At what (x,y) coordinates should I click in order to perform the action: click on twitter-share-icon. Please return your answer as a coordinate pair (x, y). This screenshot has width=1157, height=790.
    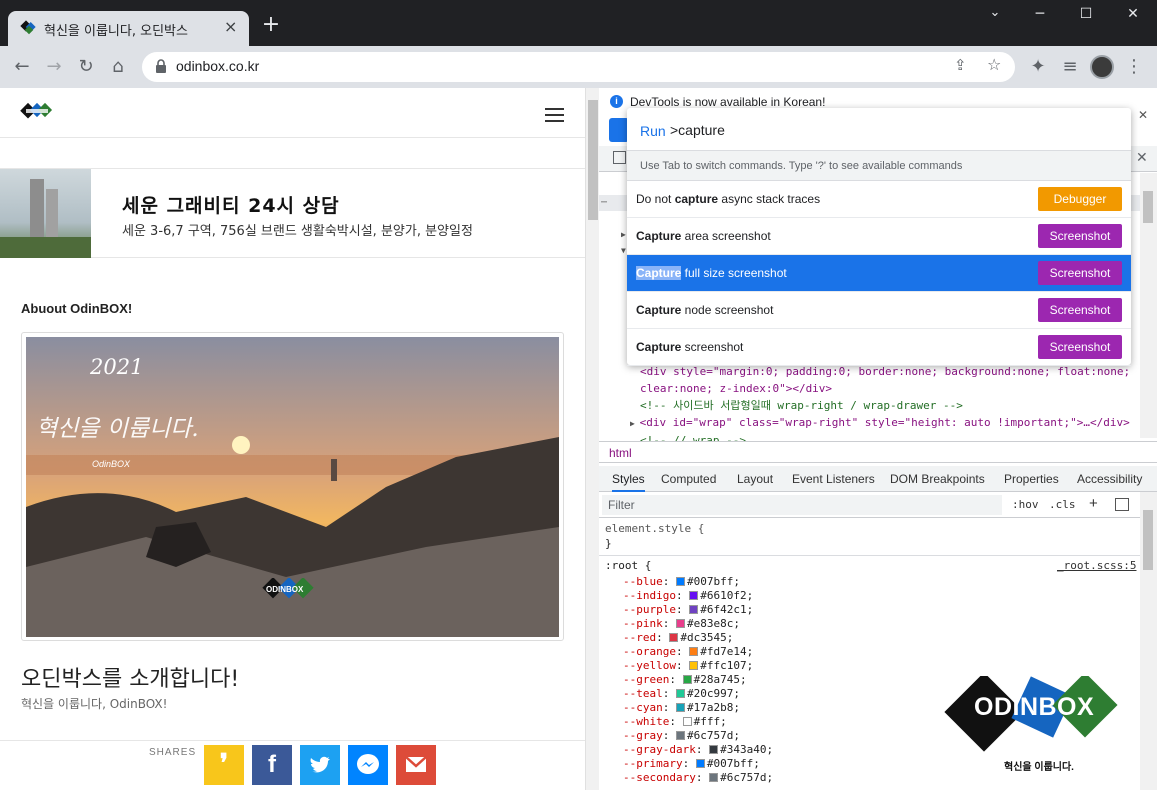
    Looking at the image, I should click on (320, 765).